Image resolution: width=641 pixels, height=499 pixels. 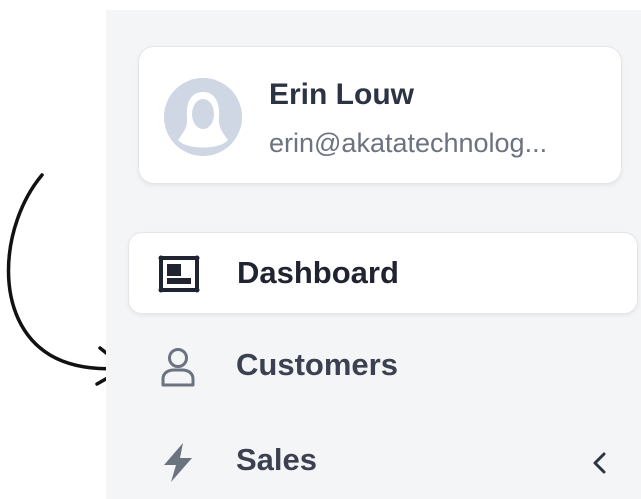 What do you see at coordinates (178, 367) in the screenshot?
I see `user-icon` at bounding box center [178, 367].